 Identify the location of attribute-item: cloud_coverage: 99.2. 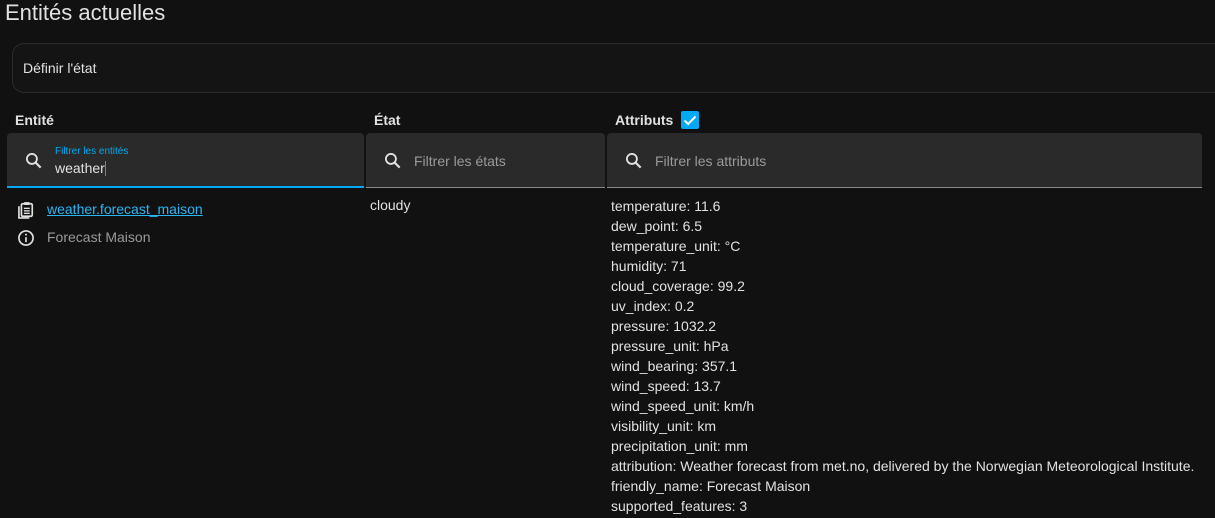
(678, 286).